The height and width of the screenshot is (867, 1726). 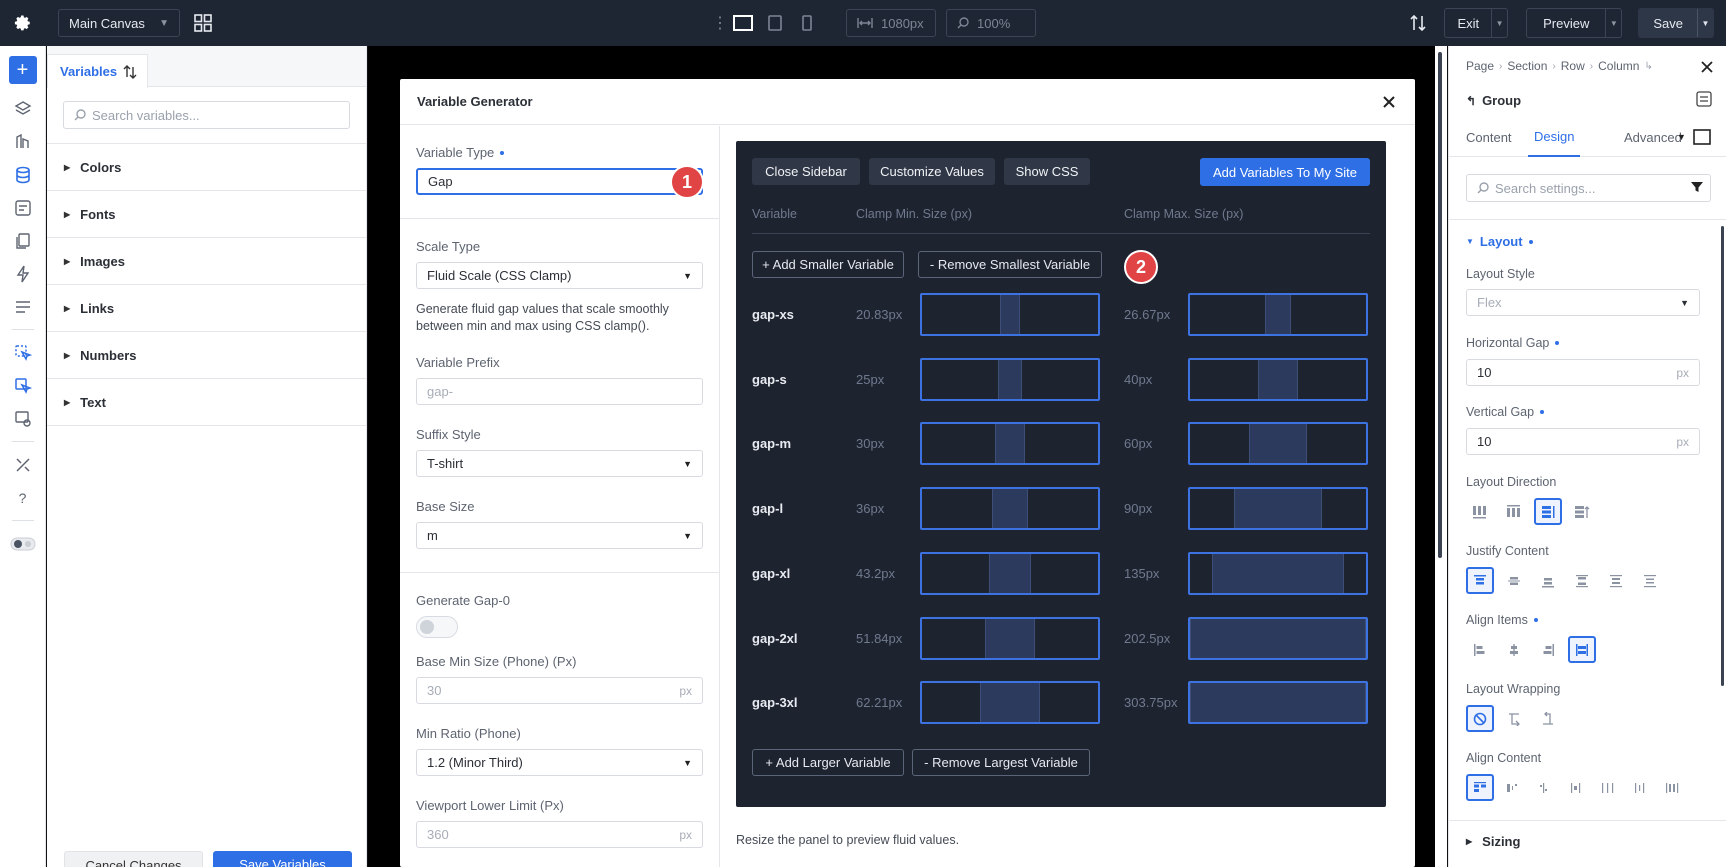 I want to click on zoom-field: 100%, so click(x=991, y=23).